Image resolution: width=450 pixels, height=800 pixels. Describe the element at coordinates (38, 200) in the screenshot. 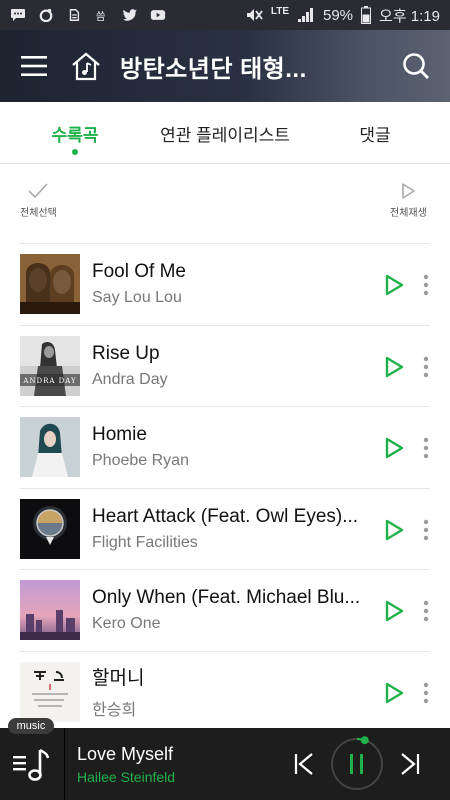

I see `select-all-button: 전체선택` at that location.